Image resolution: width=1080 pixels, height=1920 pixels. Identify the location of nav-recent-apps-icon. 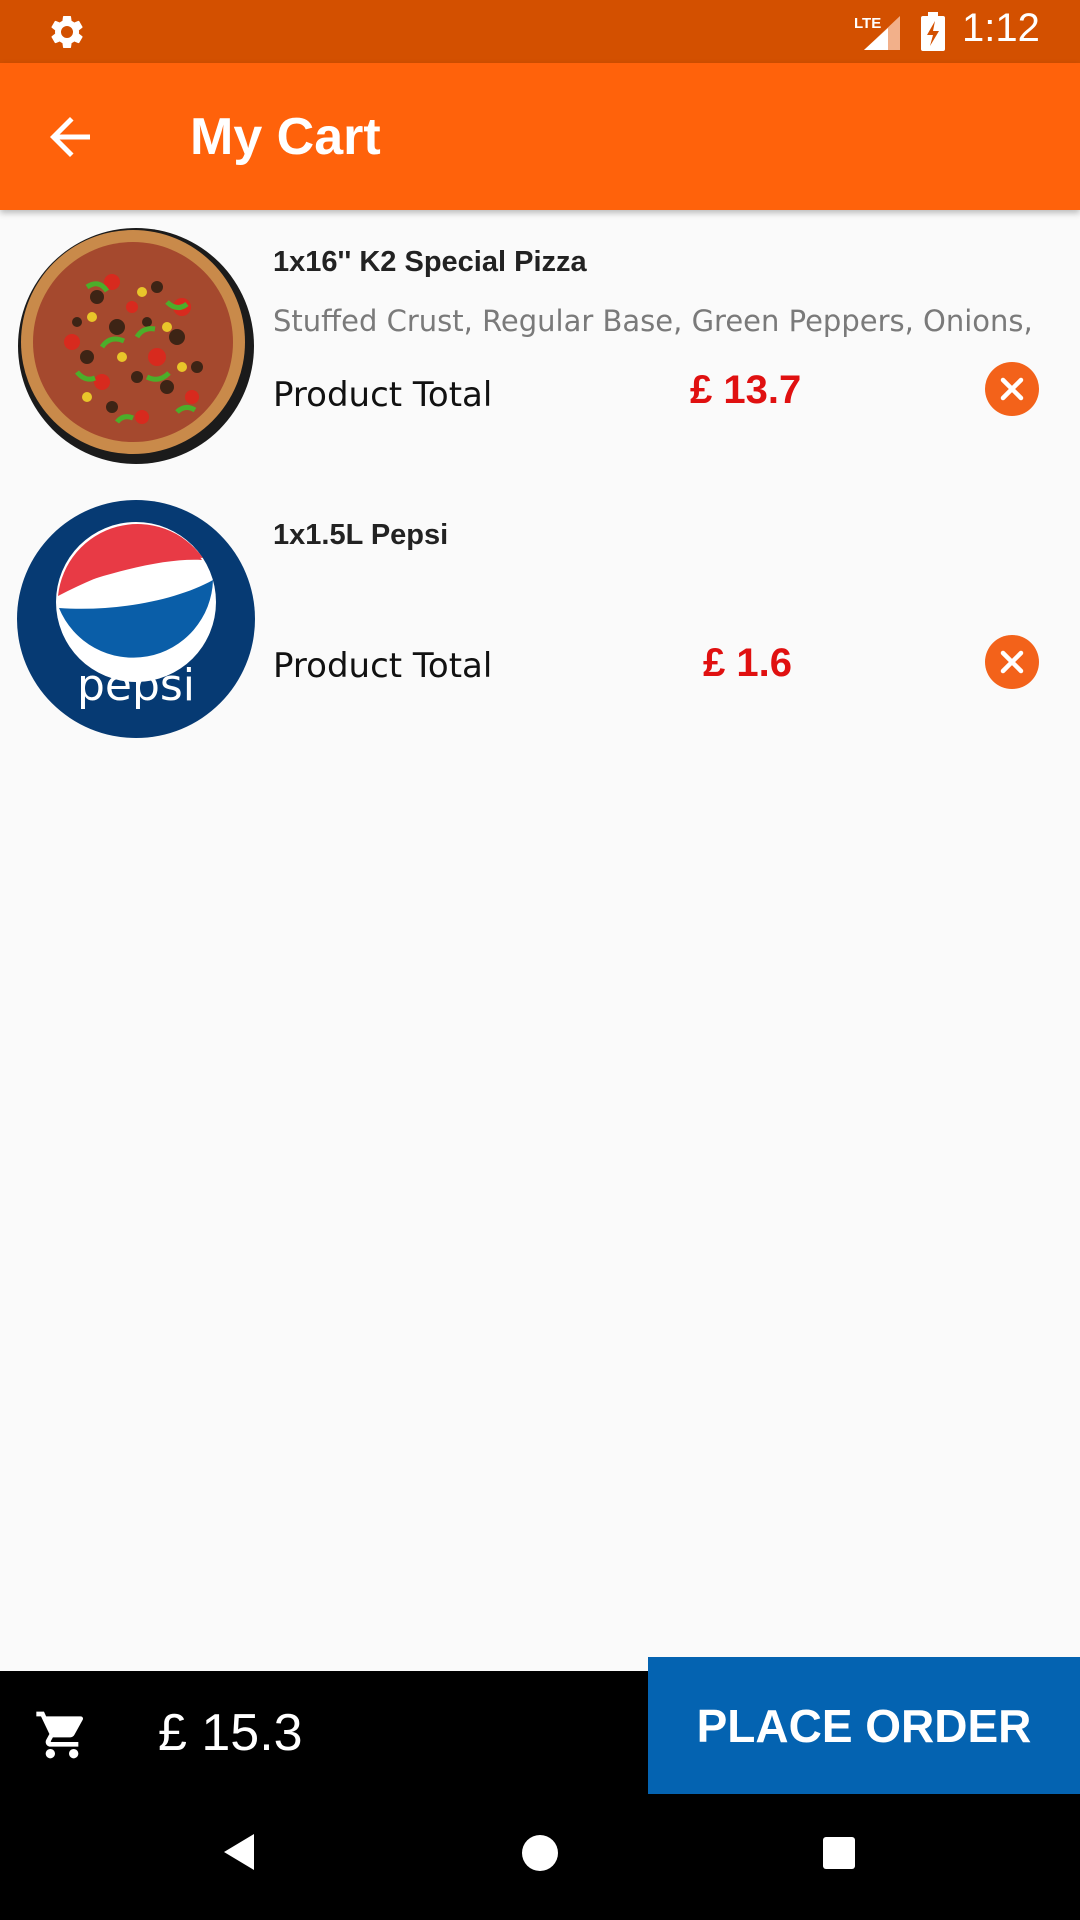
(839, 1853).